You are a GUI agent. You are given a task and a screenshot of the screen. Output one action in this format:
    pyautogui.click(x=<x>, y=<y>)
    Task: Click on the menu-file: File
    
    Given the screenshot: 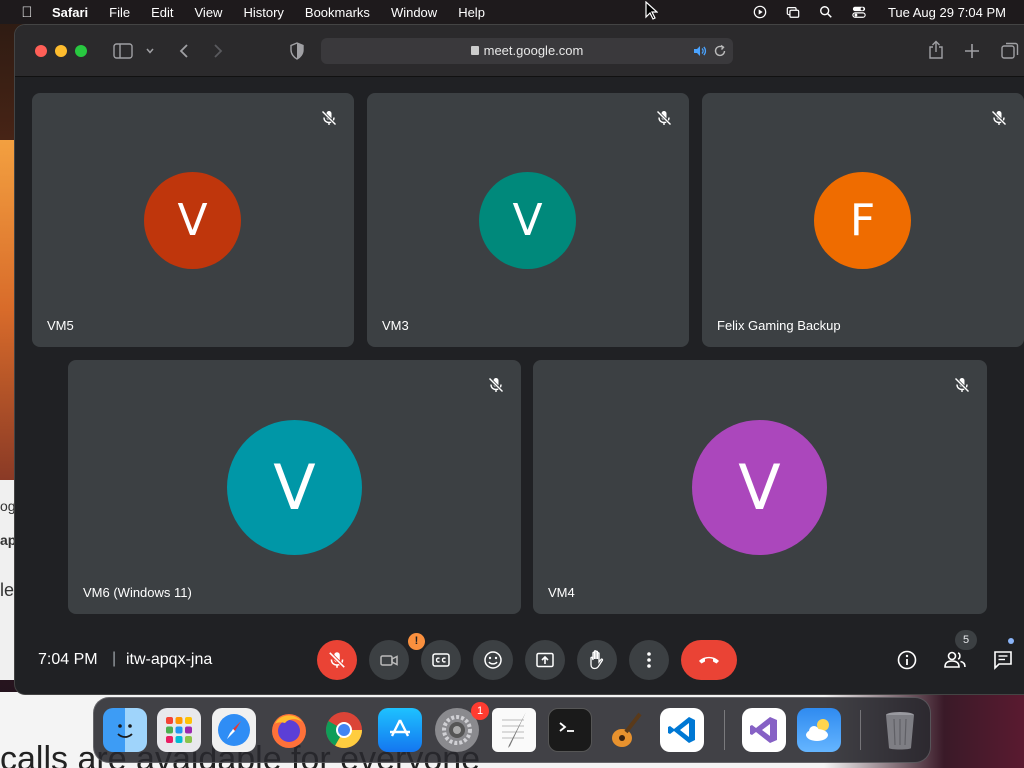 What is the action you would take?
    pyautogui.click(x=119, y=12)
    